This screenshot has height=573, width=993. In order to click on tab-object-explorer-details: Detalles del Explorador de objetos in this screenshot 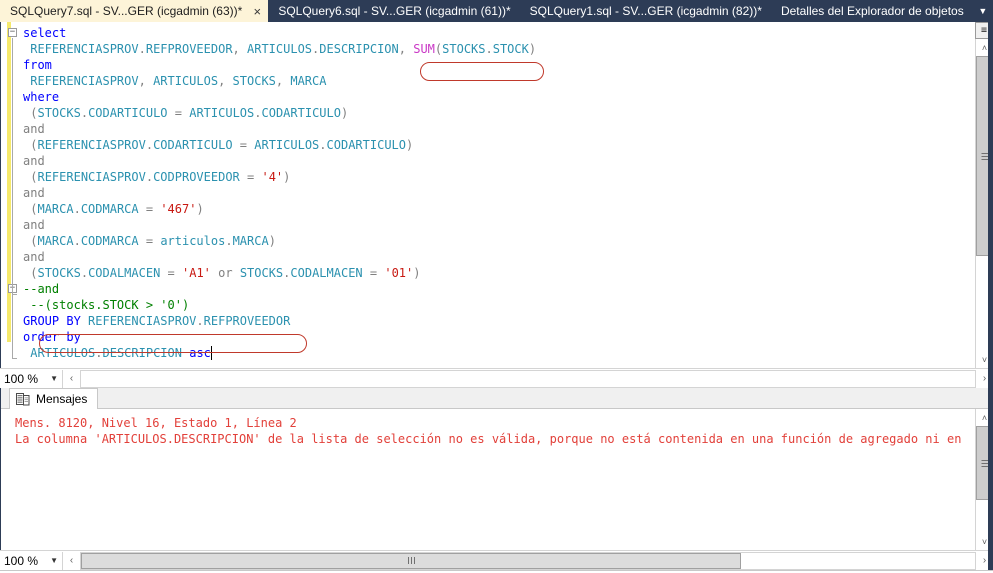, I will do `click(872, 11)`.